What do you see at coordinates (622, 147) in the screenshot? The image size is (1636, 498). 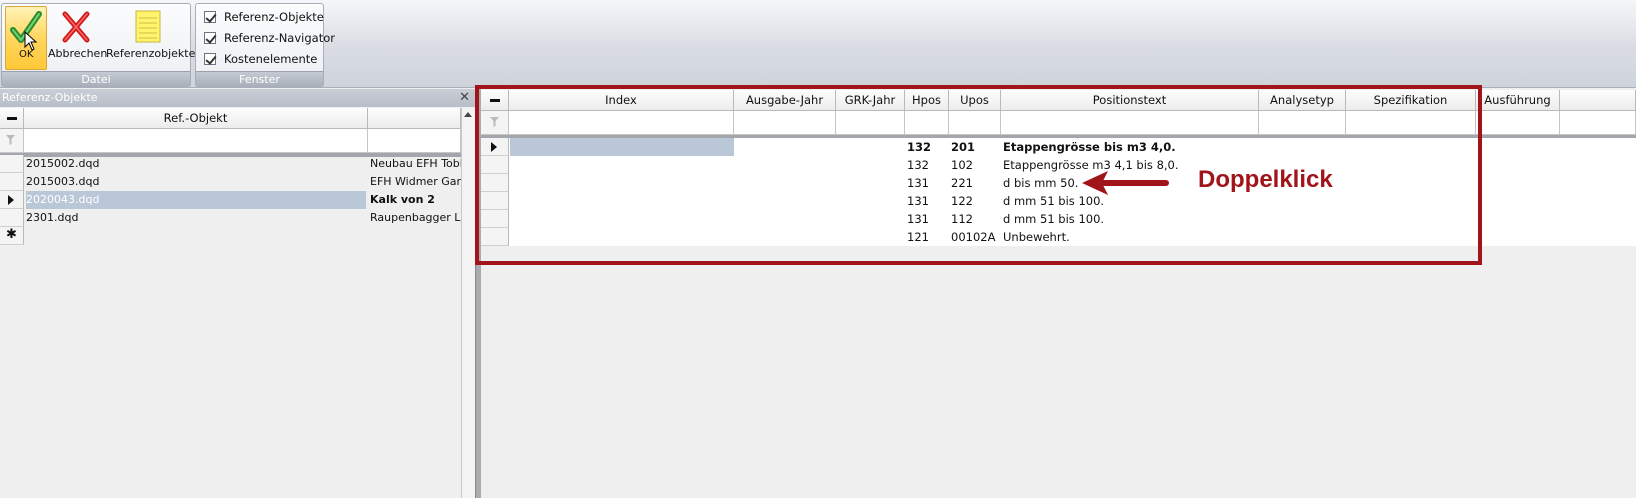 I see `cell-index-focused` at bounding box center [622, 147].